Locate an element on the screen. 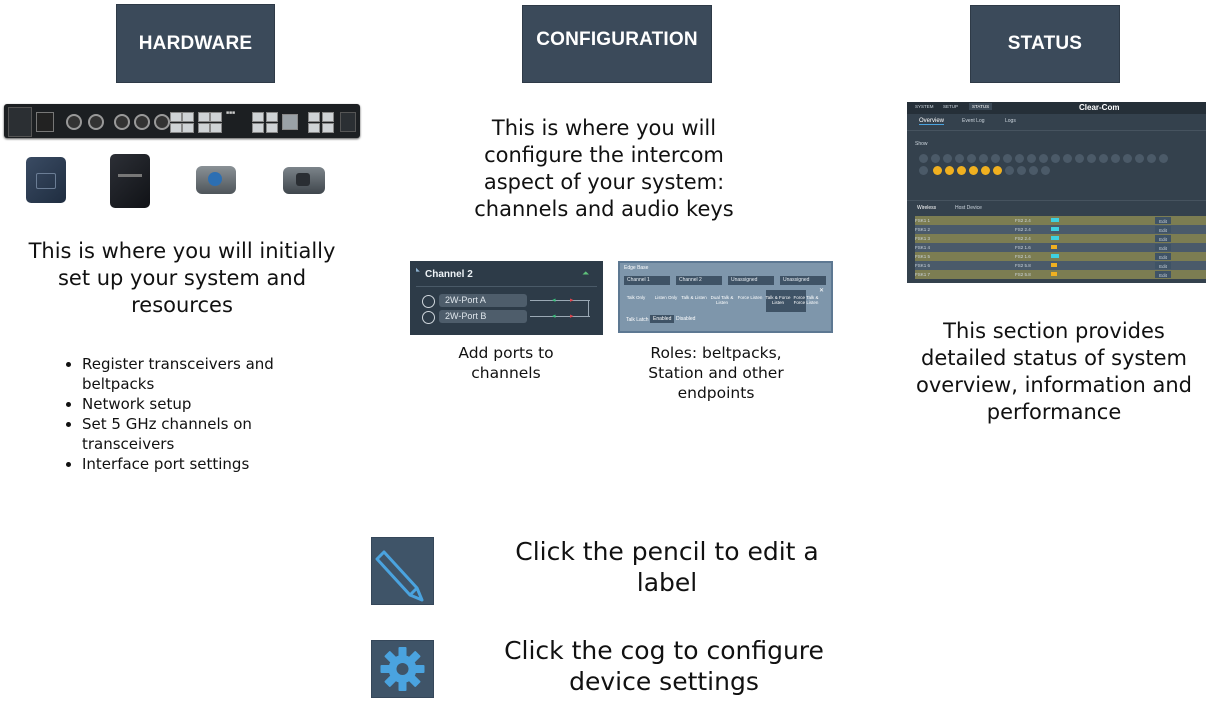  status-top-tab: SYSTEM is located at coordinates (924, 106).